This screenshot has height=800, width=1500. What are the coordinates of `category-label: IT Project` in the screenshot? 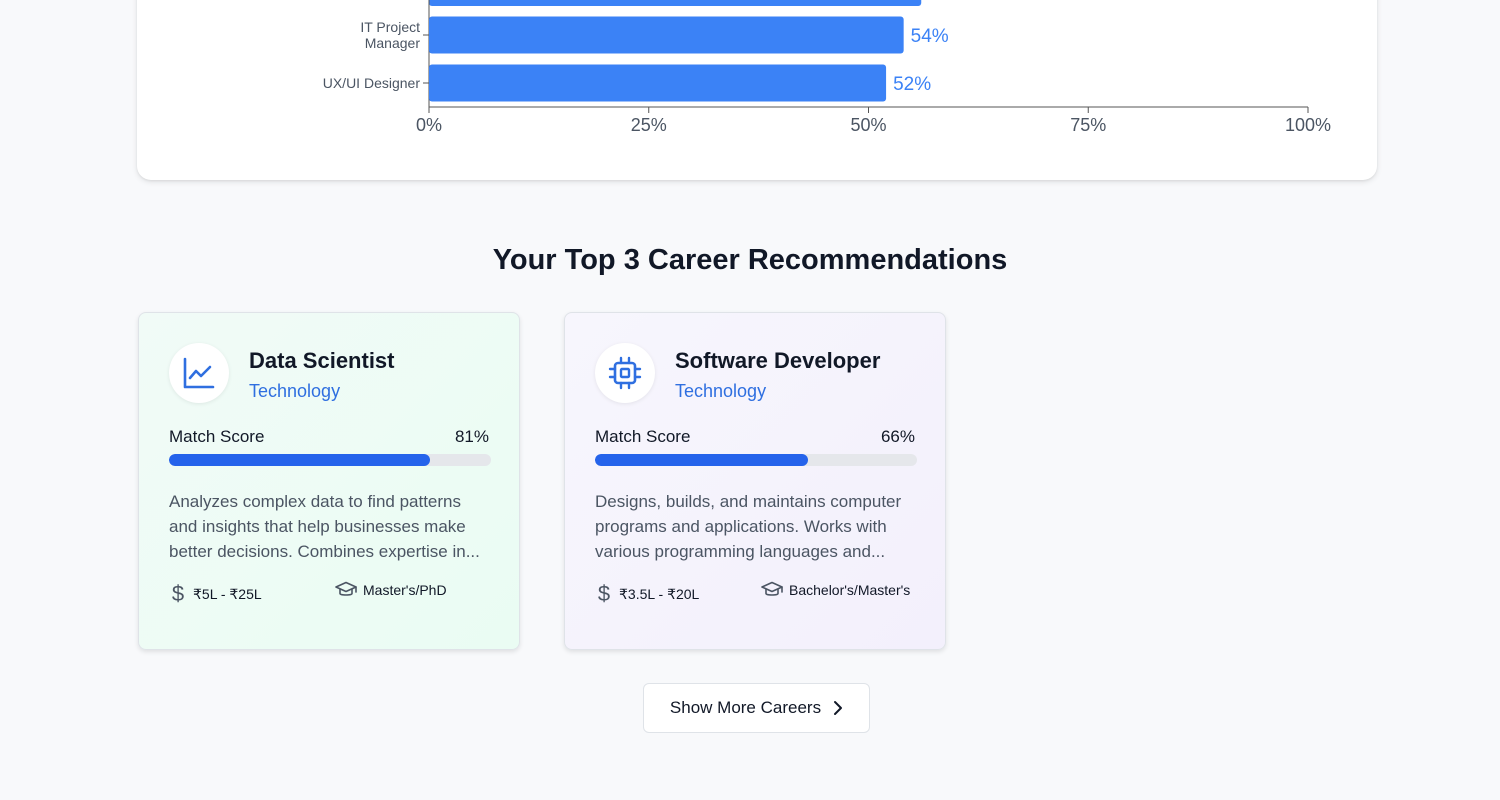 It's located at (390, 27).